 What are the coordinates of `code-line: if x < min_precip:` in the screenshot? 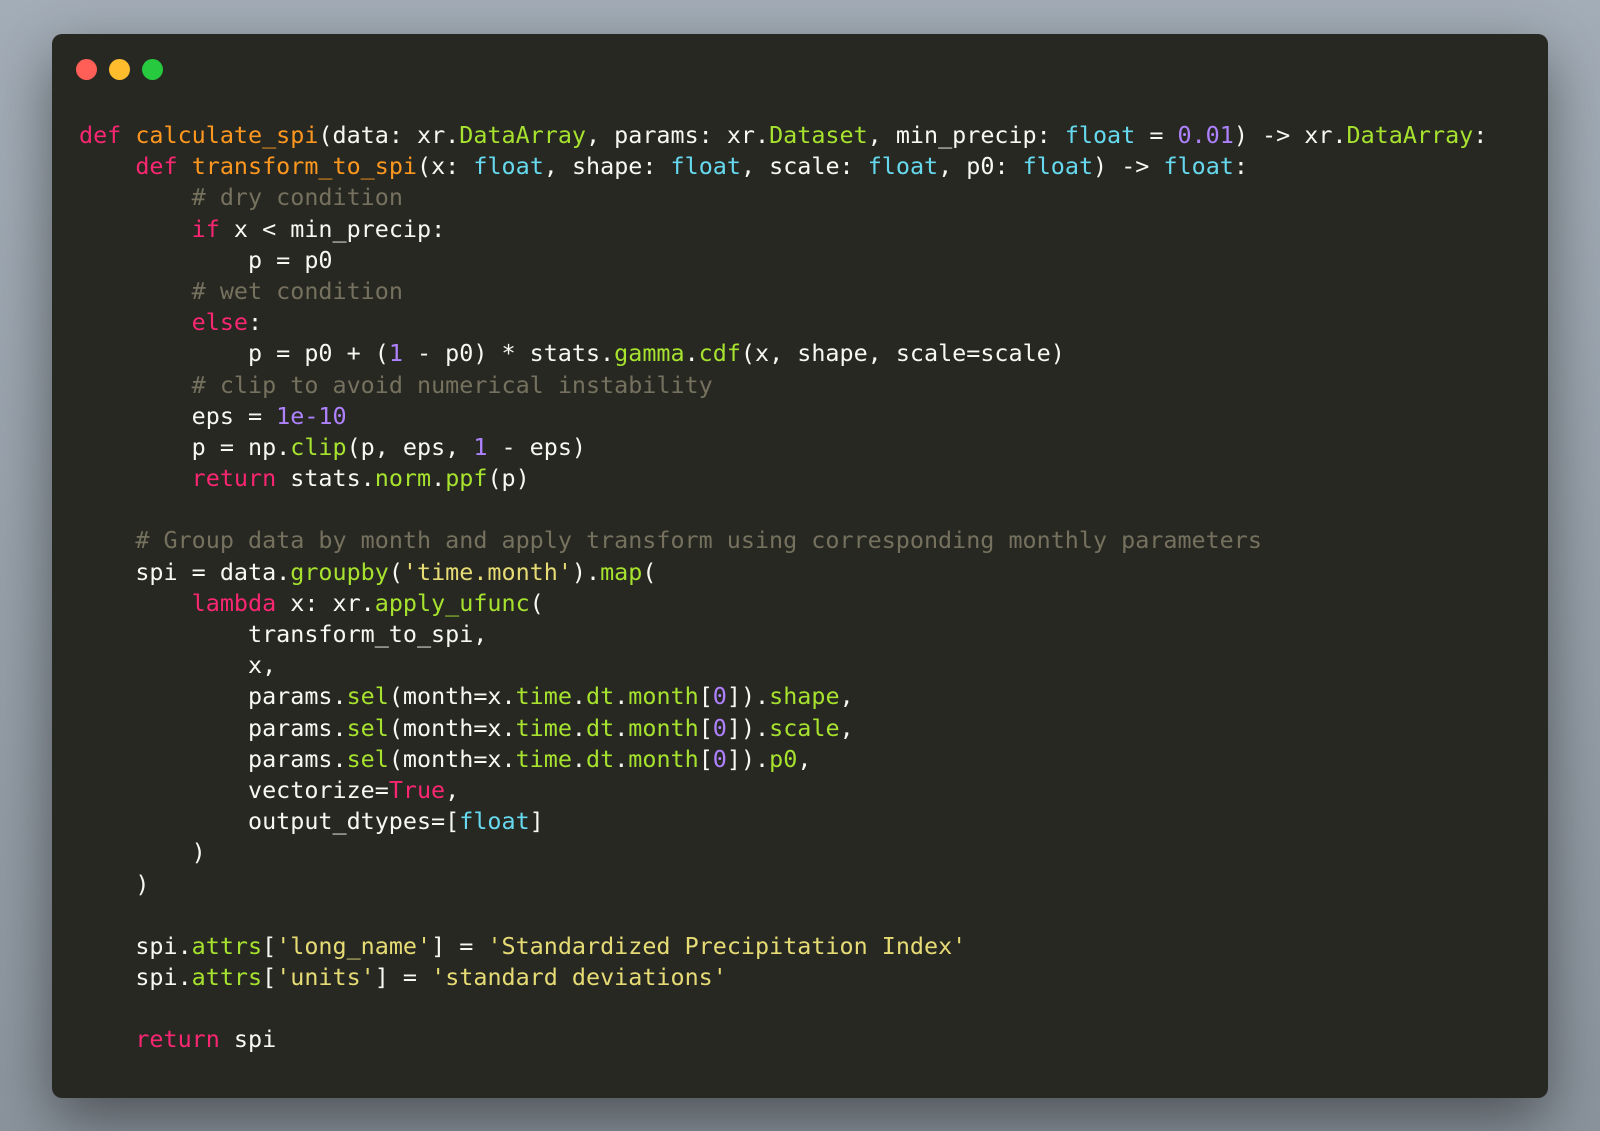 It's located at (783, 229).